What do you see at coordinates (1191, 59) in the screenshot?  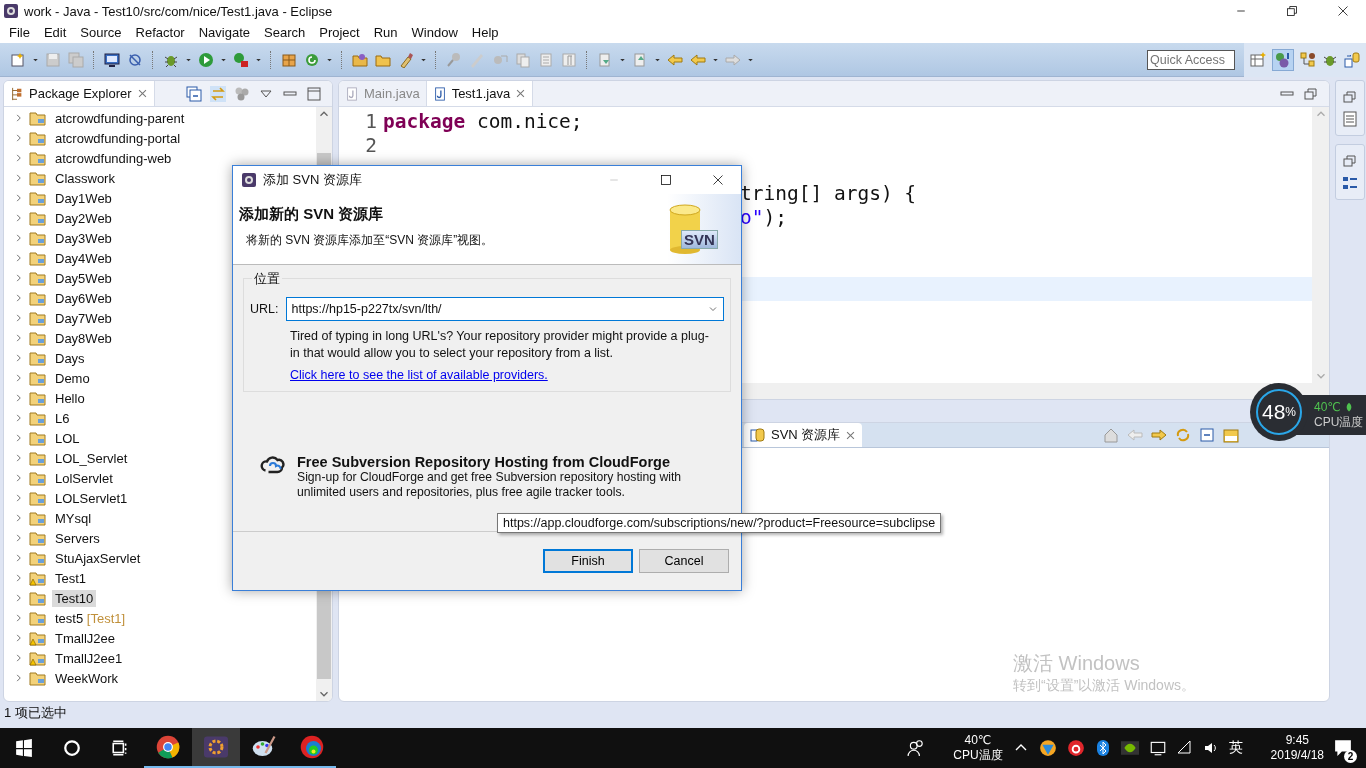 I see `quick-access-field: Quick Access` at bounding box center [1191, 59].